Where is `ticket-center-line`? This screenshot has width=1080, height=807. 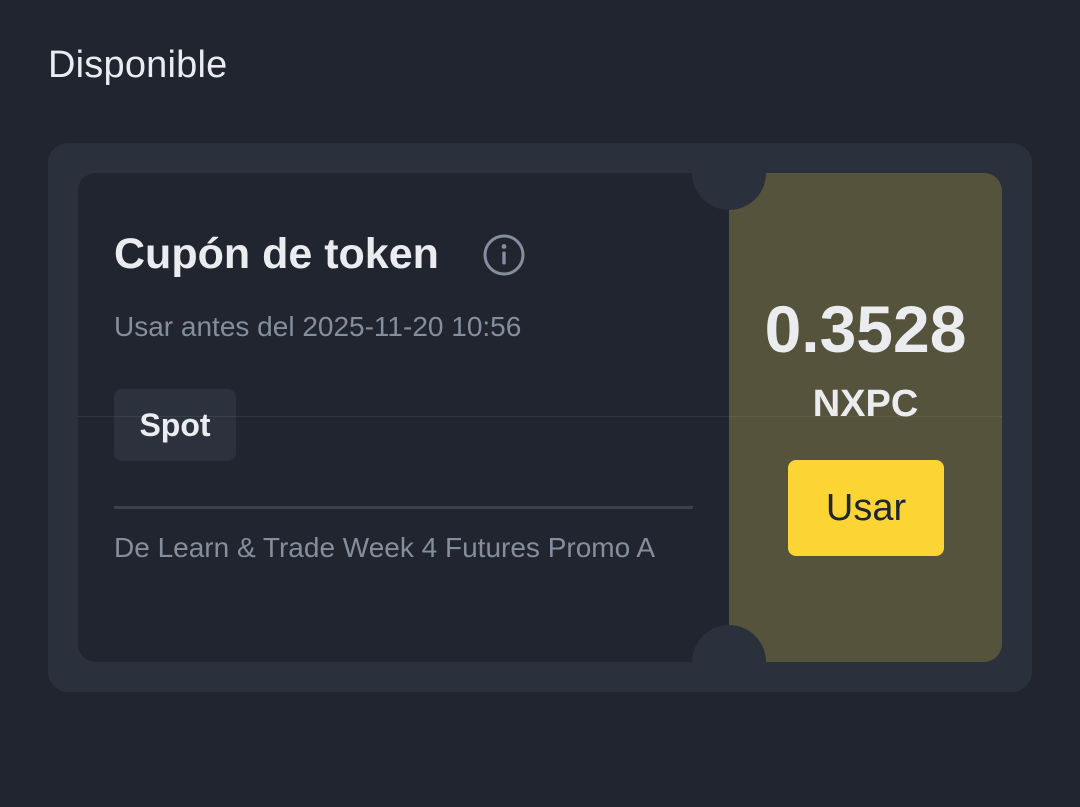
ticket-center-line is located at coordinates (540, 416).